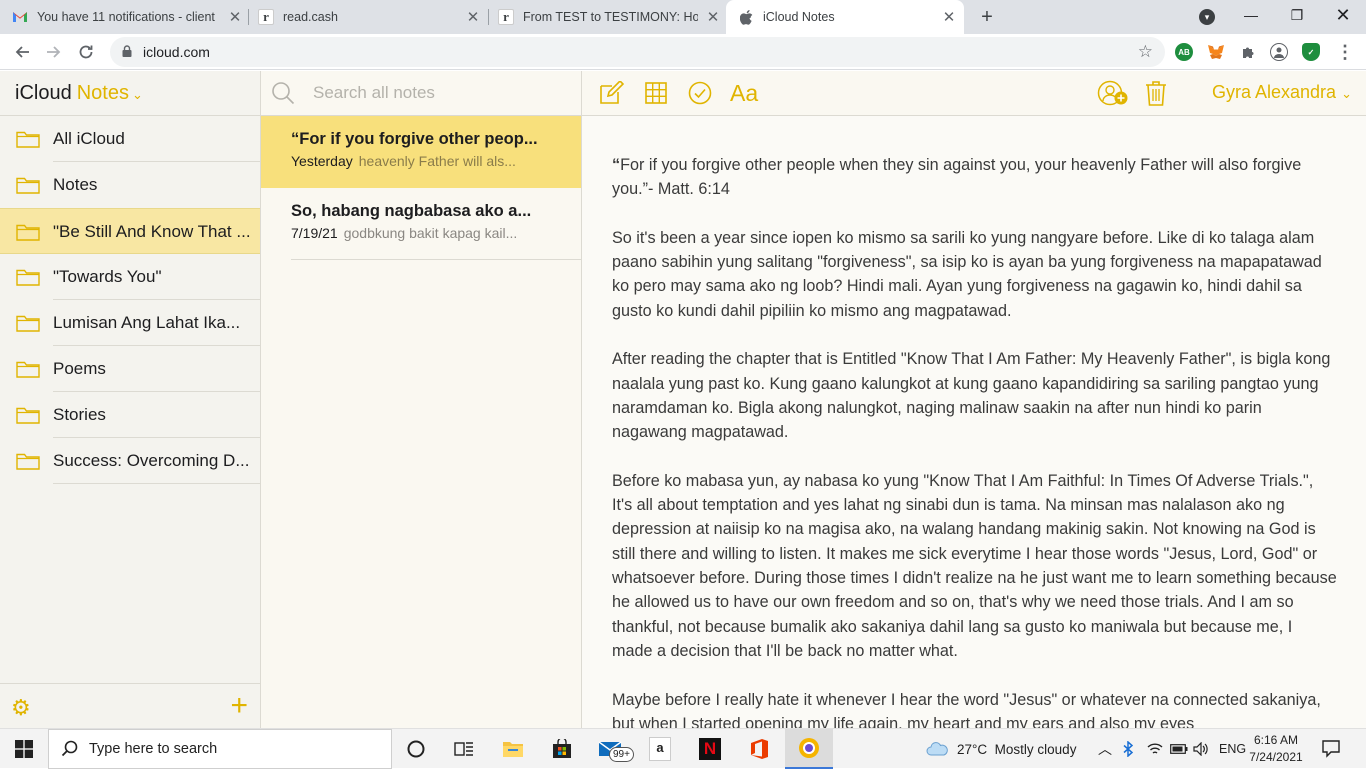  I want to click on volume-icon, so click(1201, 749).